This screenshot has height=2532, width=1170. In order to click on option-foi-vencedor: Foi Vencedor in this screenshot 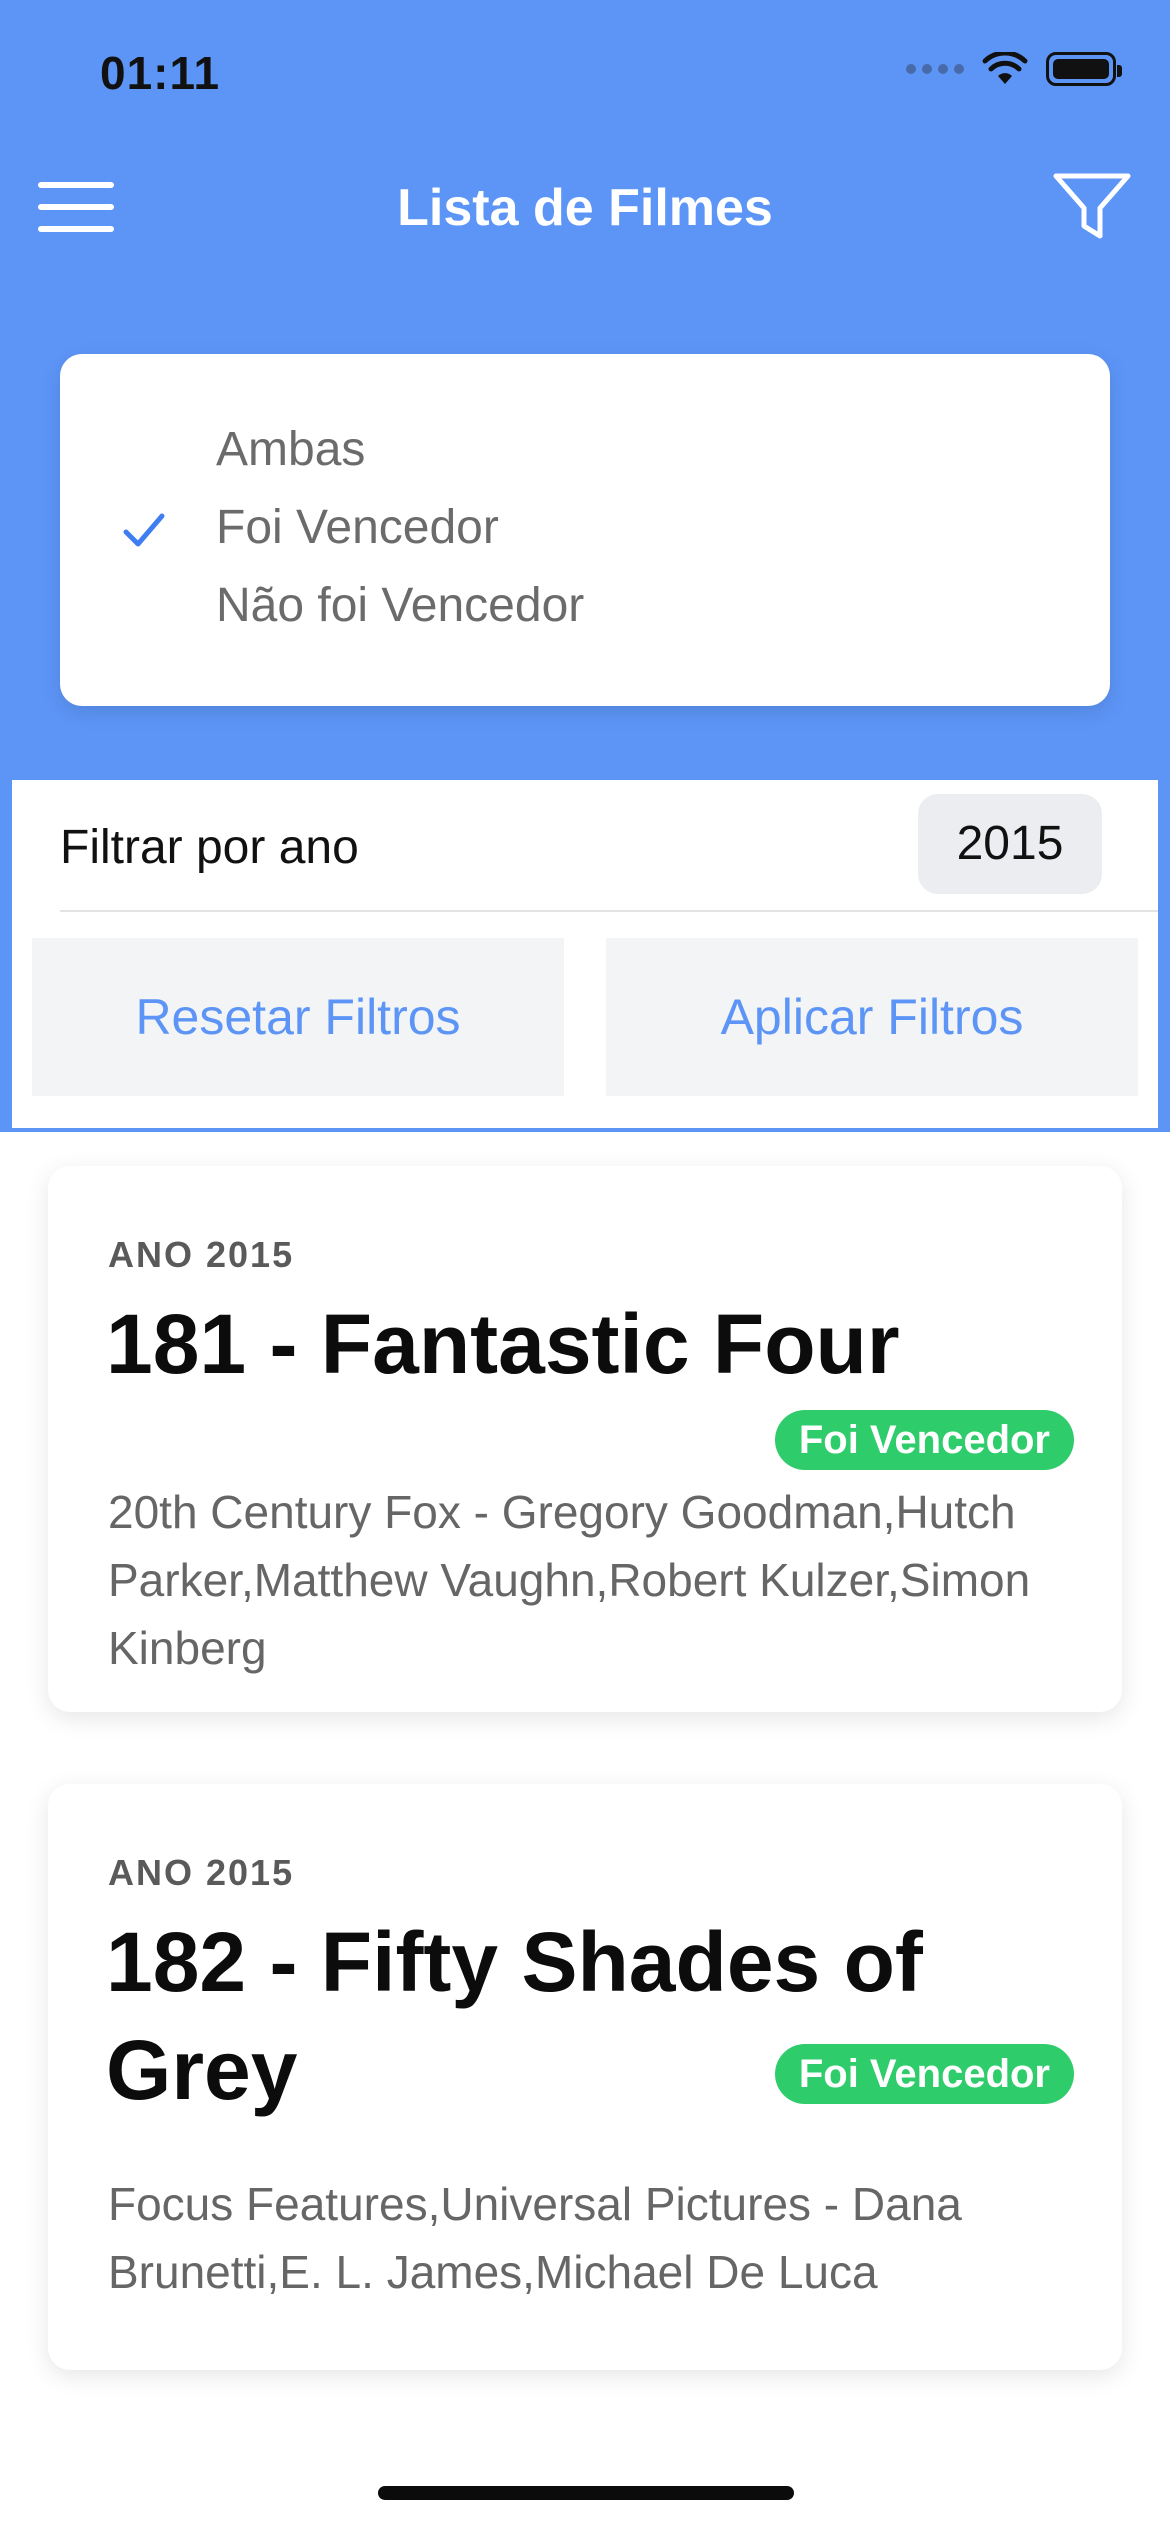, I will do `click(357, 527)`.